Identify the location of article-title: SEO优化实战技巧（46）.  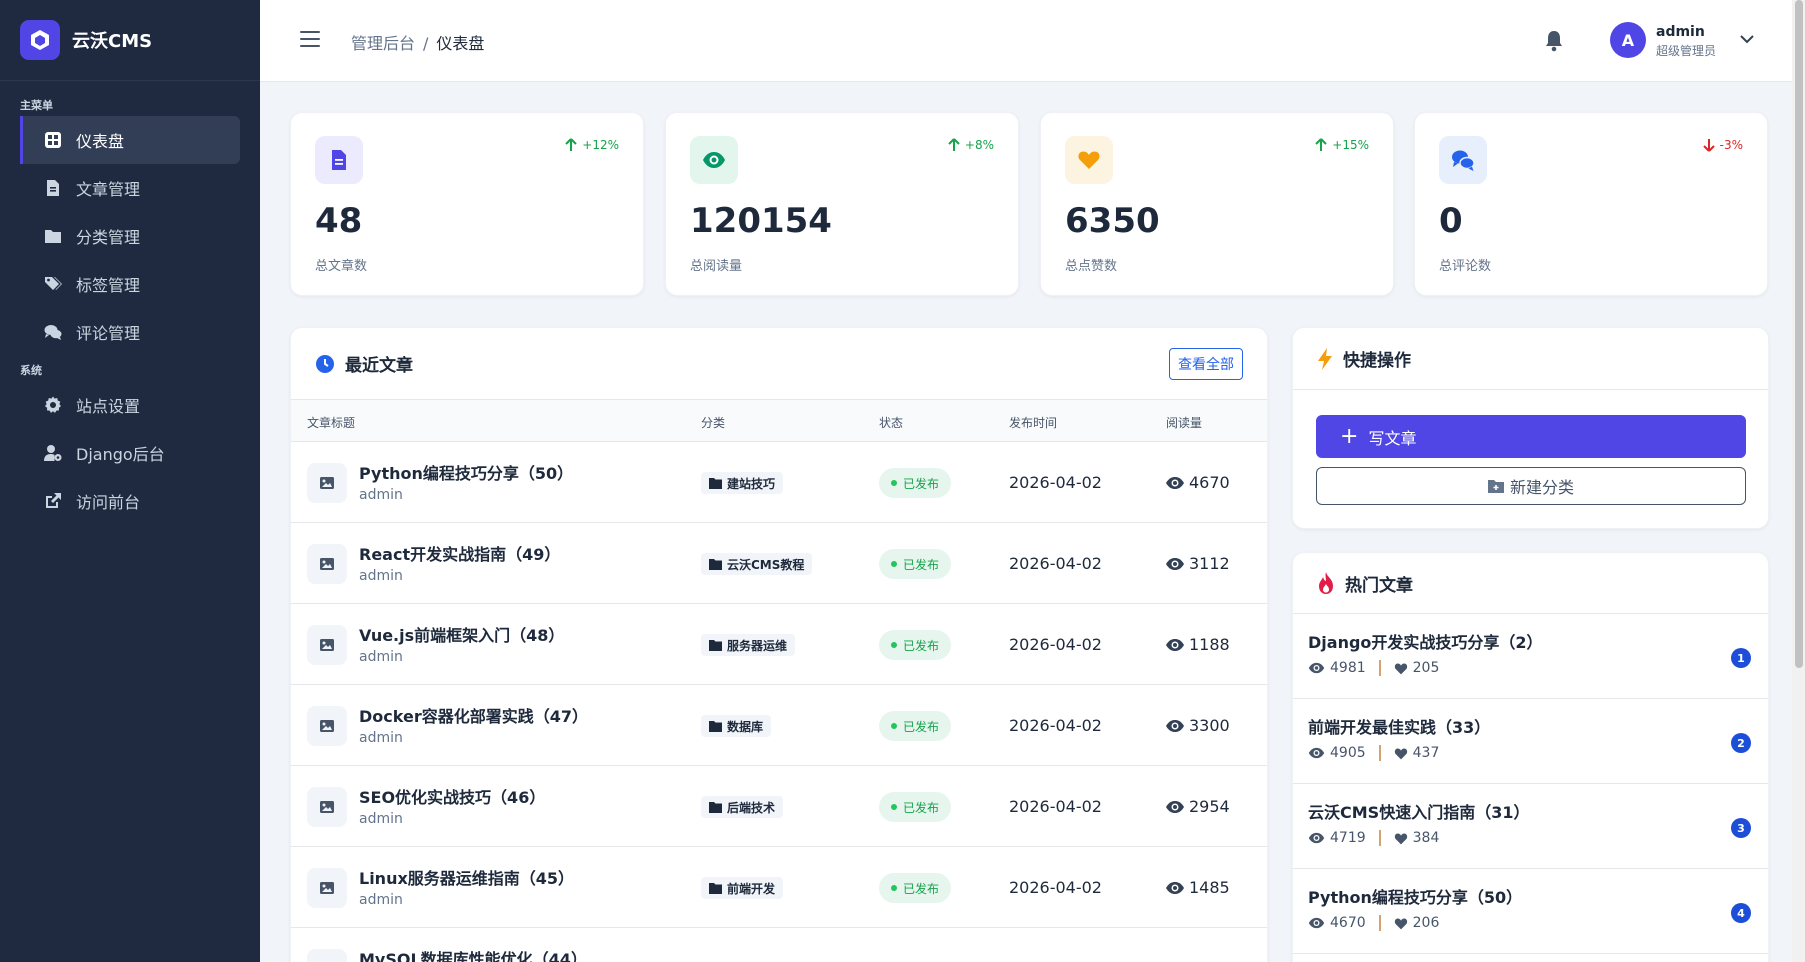
(452, 796).